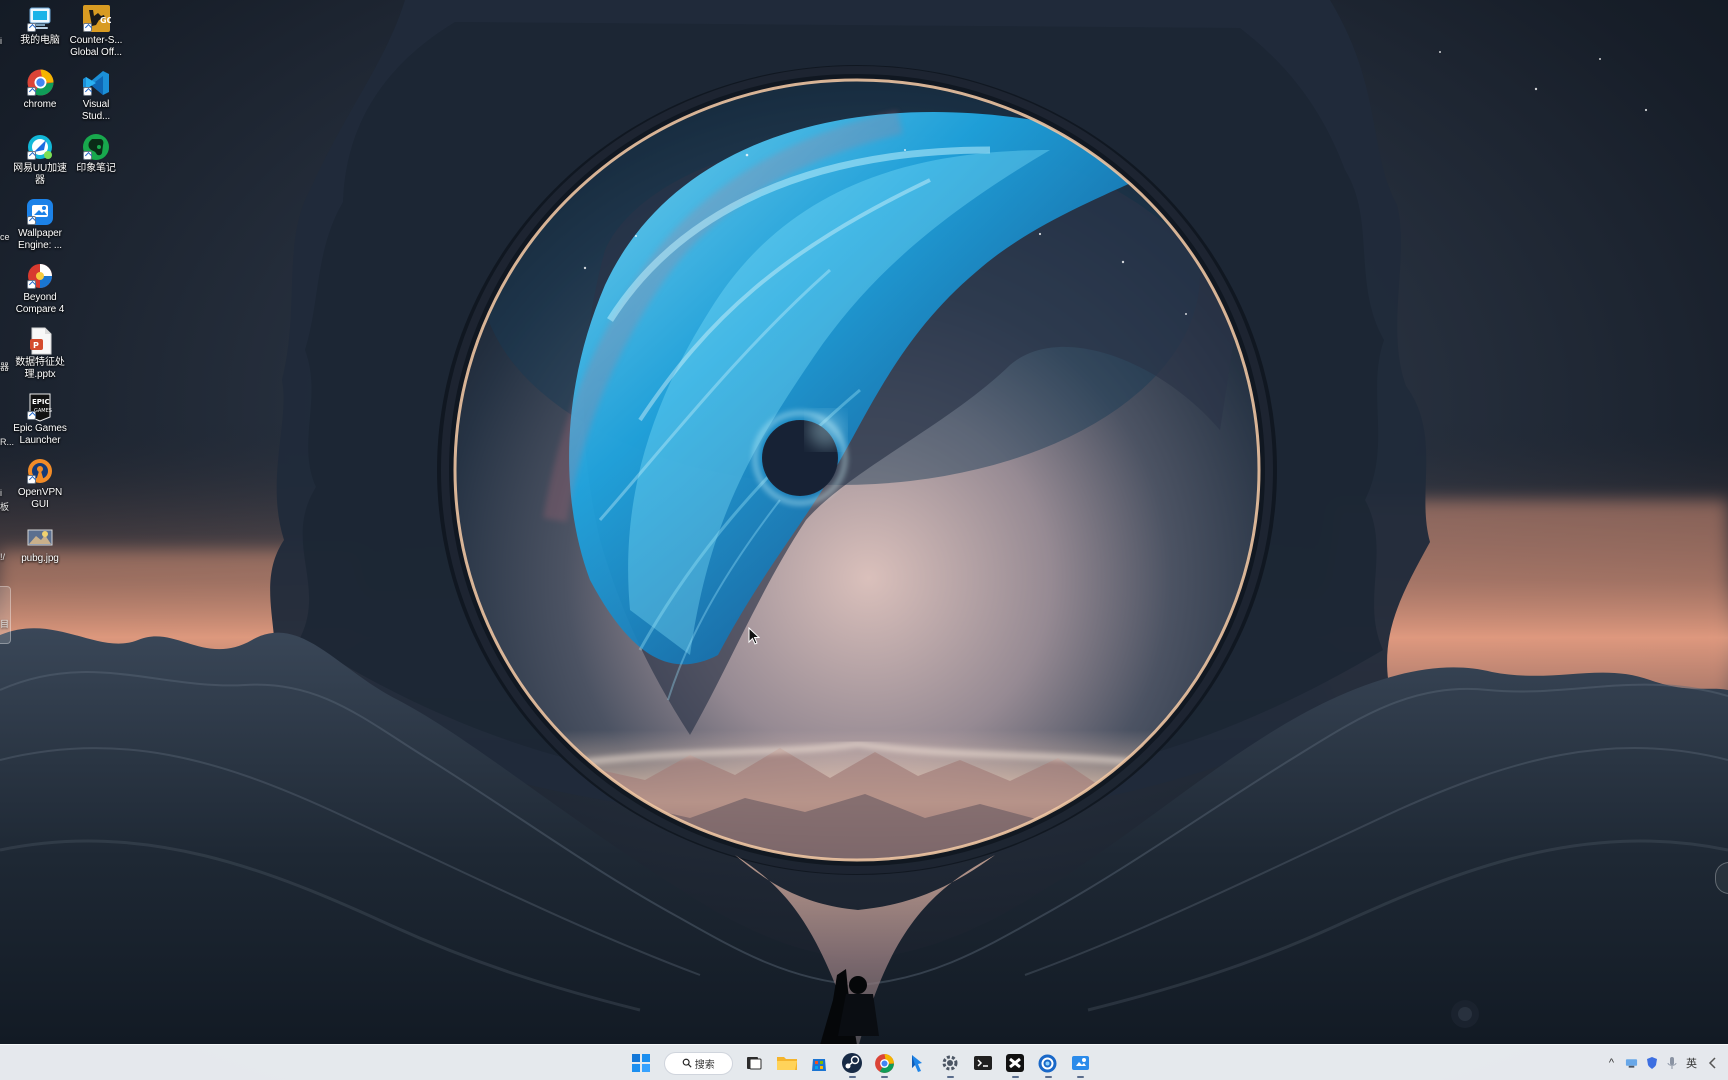 The width and height of the screenshot is (1728, 1080). Describe the element at coordinates (3, 557) in the screenshot. I see `left-cut-label: !/` at that location.